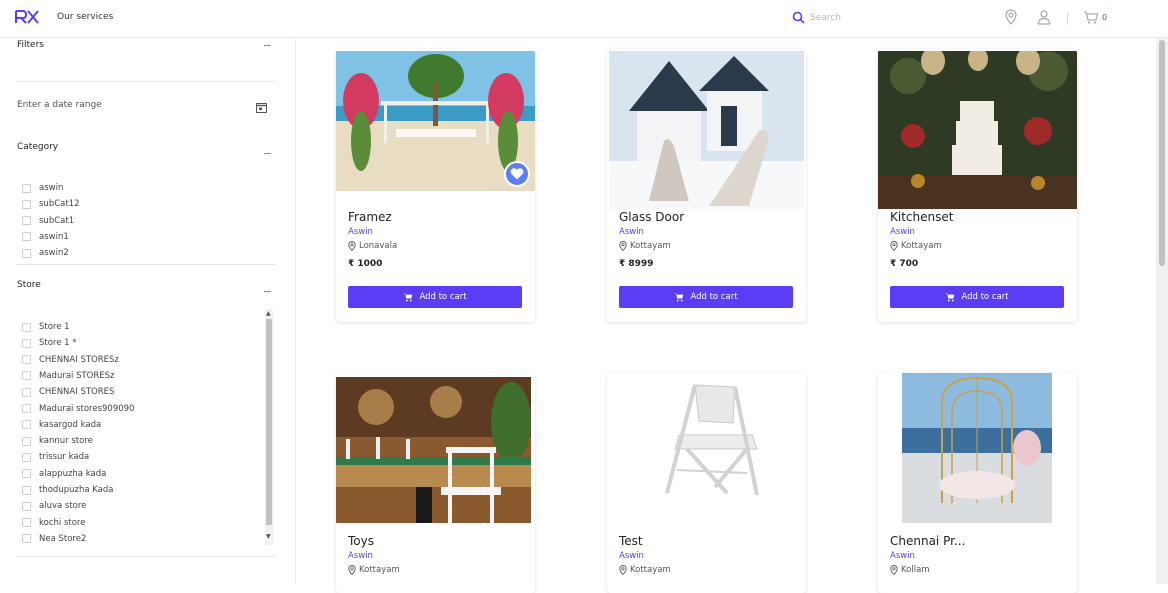 The image size is (1168, 593). What do you see at coordinates (53, 523) in the screenshot?
I see `store-option: kochi store` at bounding box center [53, 523].